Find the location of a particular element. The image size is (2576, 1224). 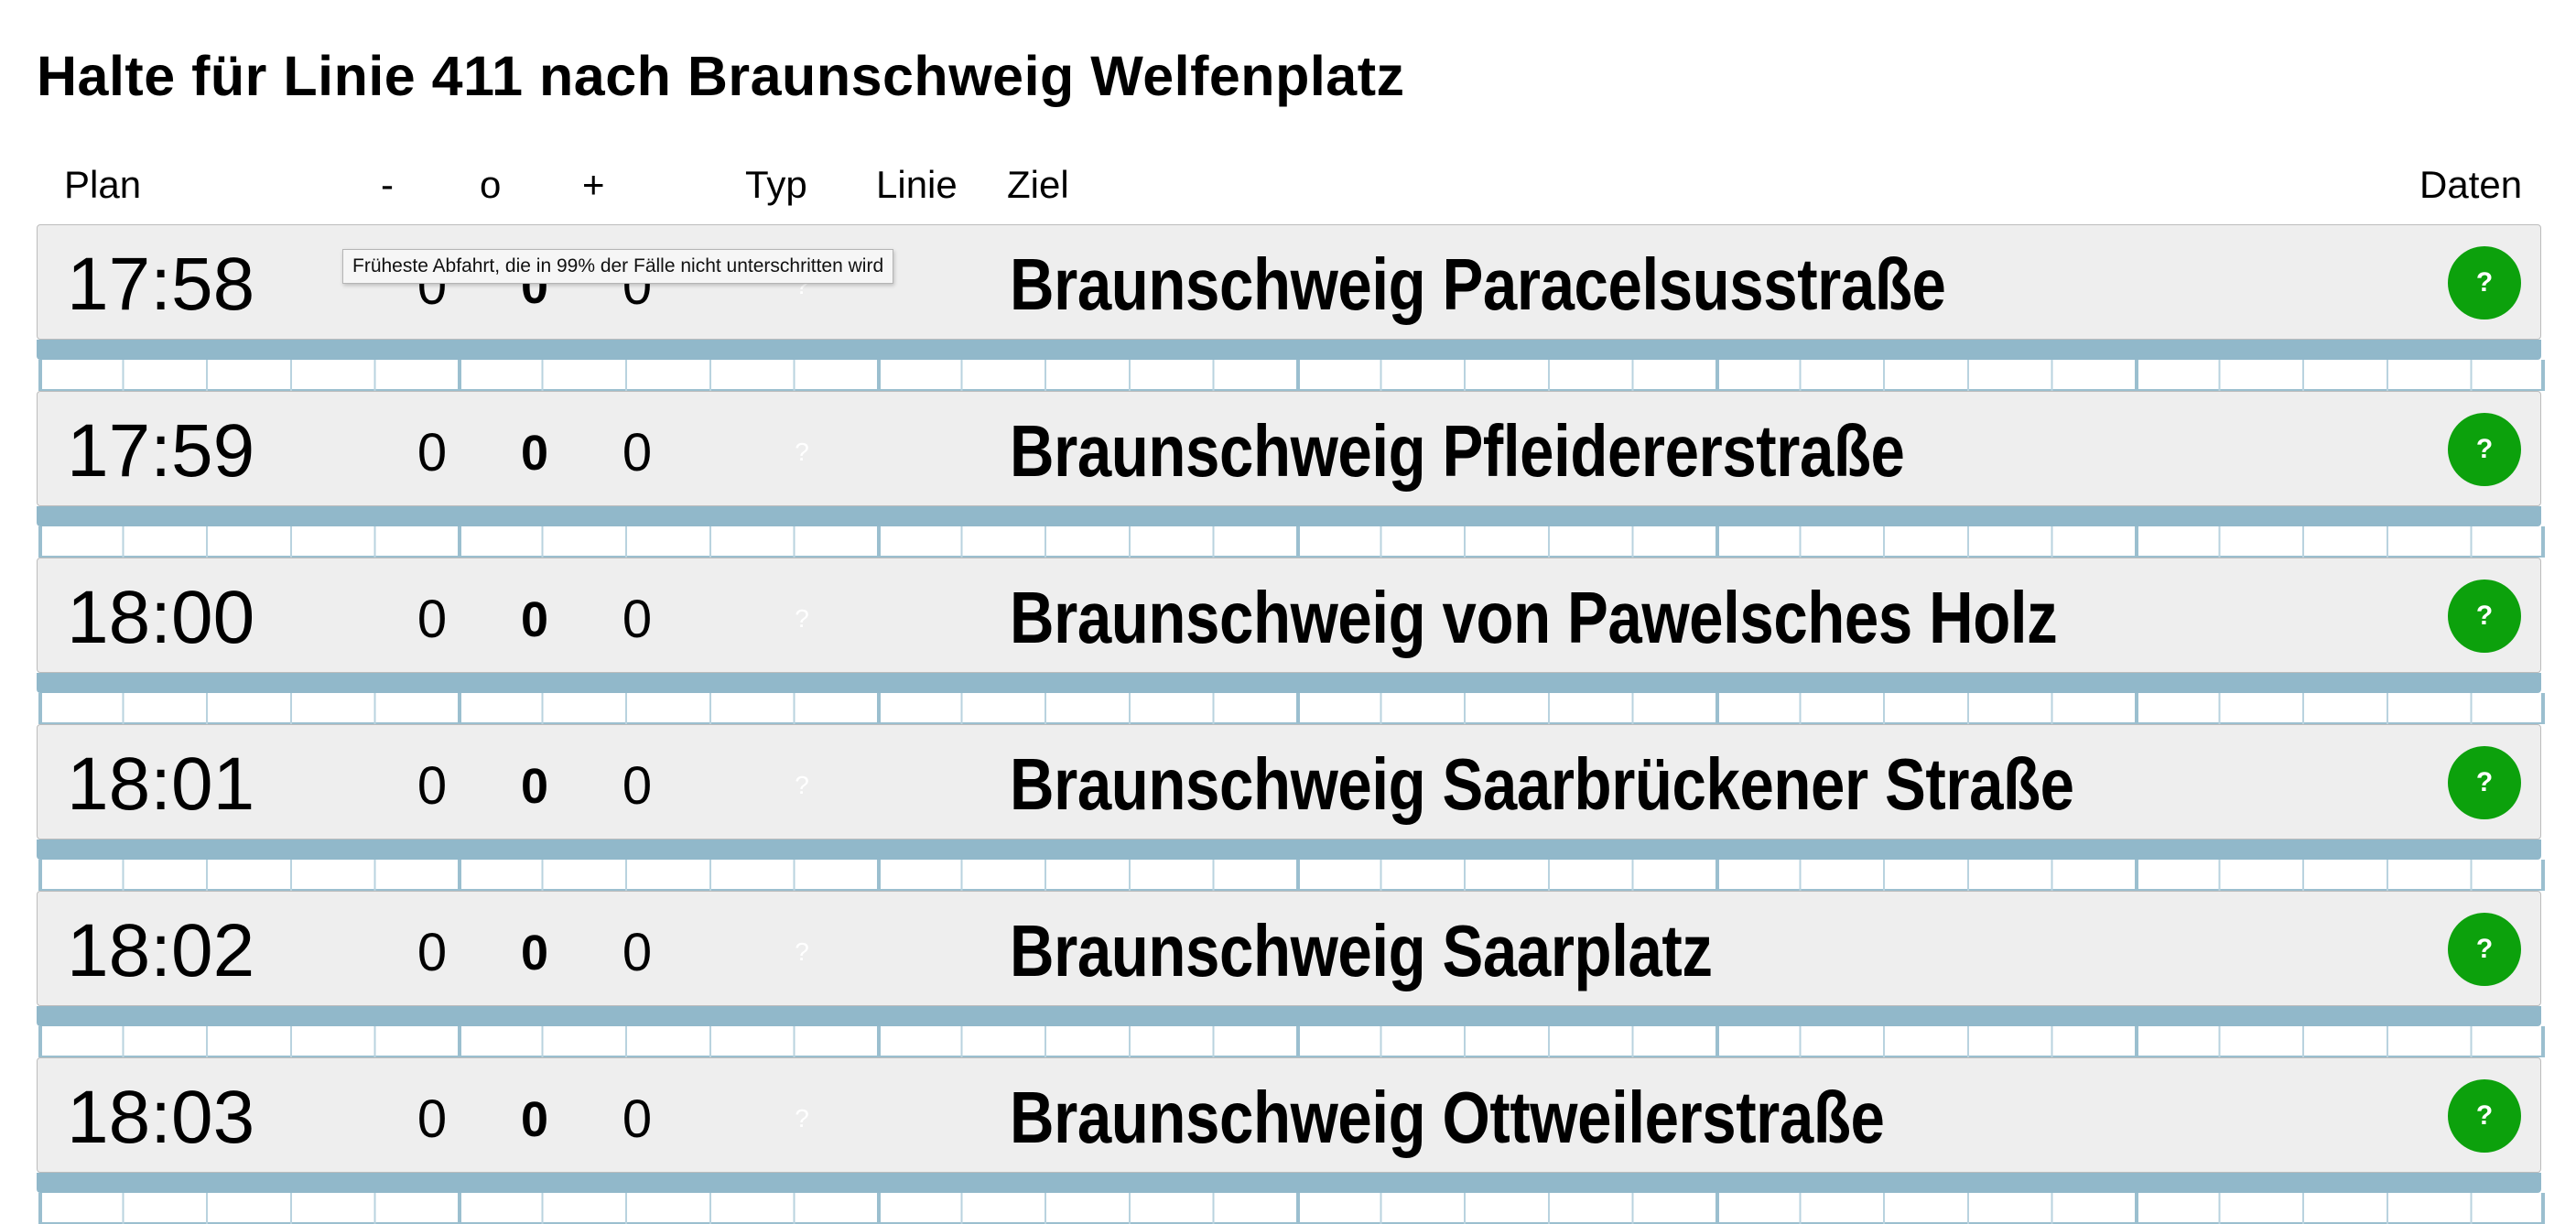

column-header-plus: + is located at coordinates (594, 184).